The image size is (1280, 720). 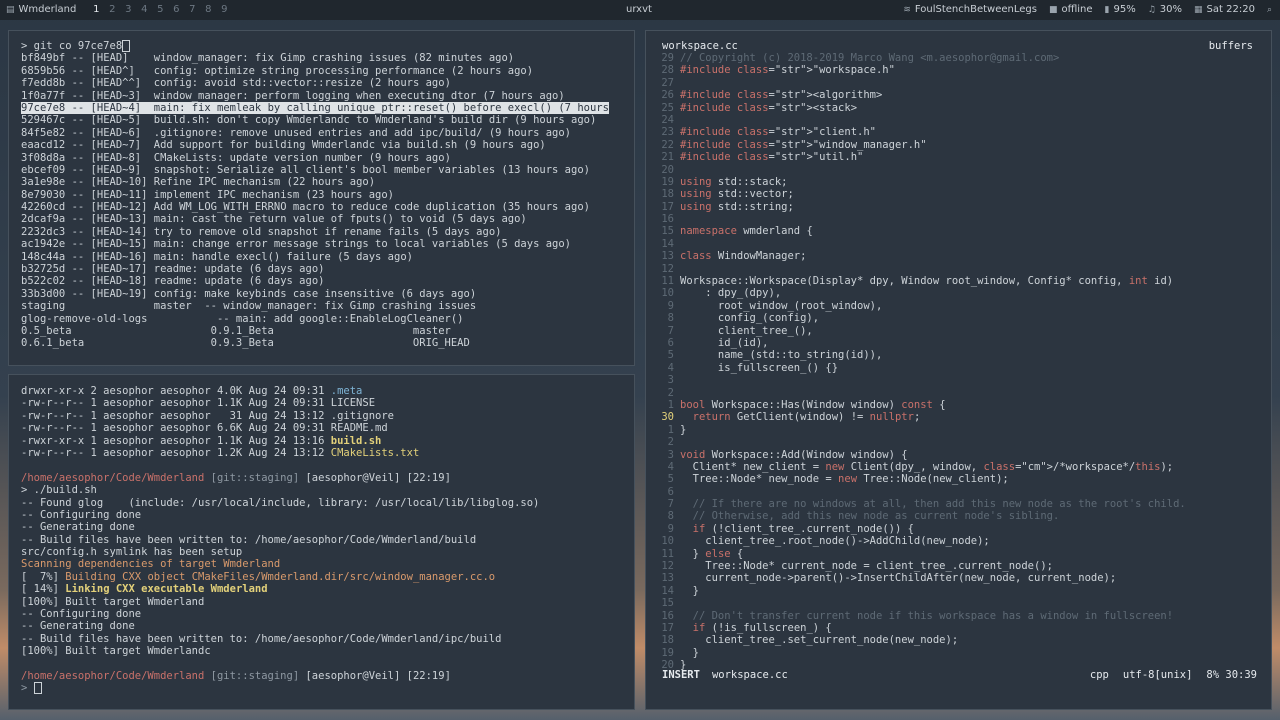 I want to click on file-name: README.md, so click(x=359, y=428).